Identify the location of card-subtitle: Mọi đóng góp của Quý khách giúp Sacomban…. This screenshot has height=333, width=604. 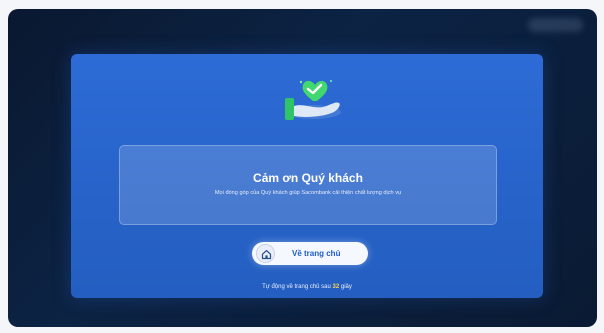
(308, 193).